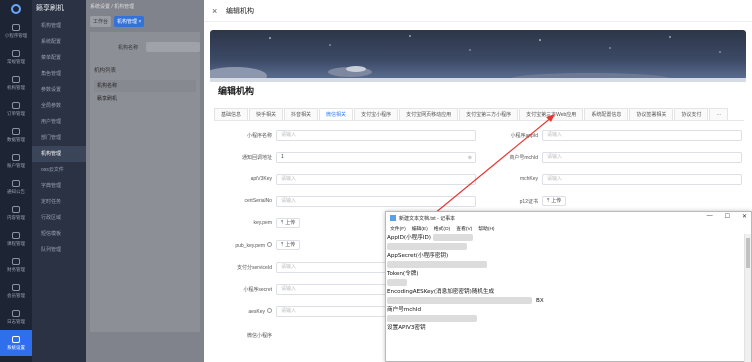 The image size is (752, 362). What do you see at coordinates (16, 343) in the screenshot?
I see `sidebar-item: 系统设置` at bounding box center [16, 343].